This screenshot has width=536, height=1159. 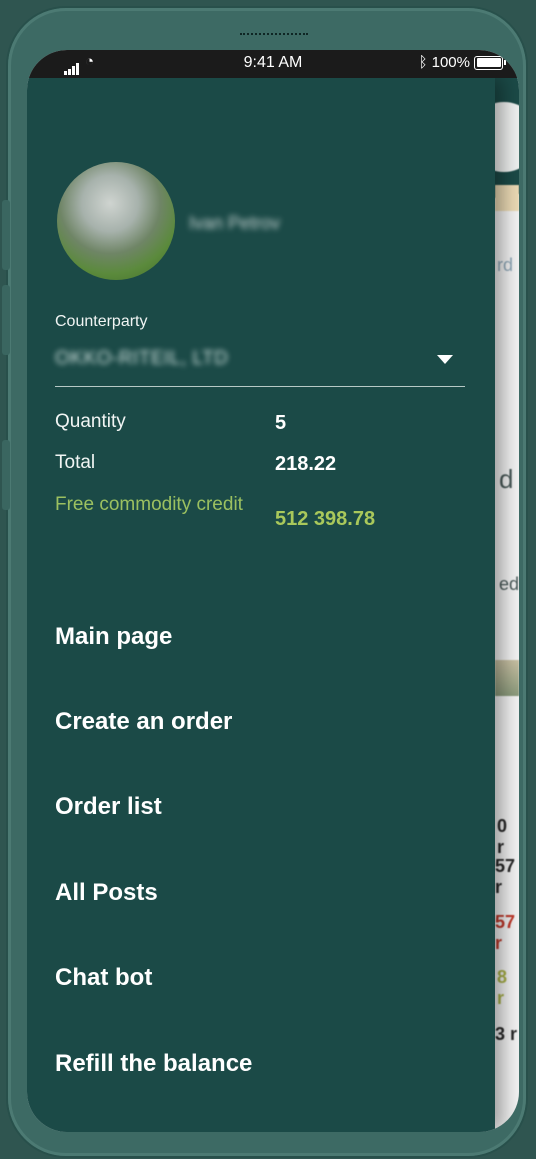 I want to click on background-text: 8 r, so click(x=502, y=987).